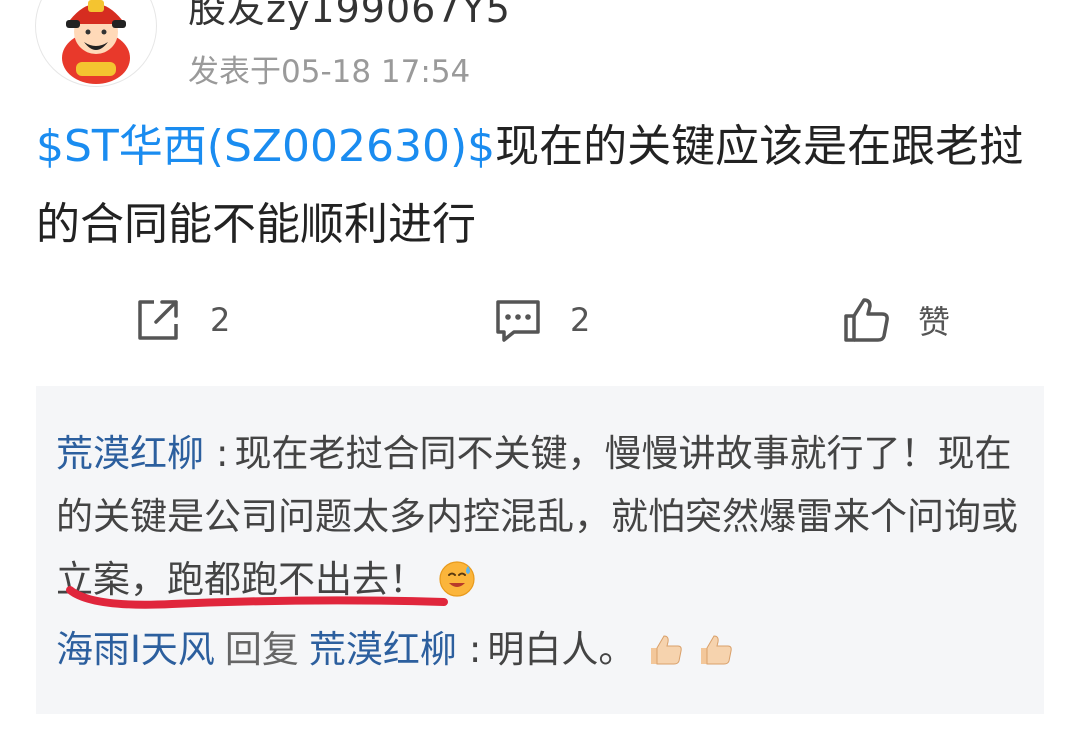 The image size is (1070, 746). I want to click on reply-to-author: 荒漠红柳, so click(383, 649).